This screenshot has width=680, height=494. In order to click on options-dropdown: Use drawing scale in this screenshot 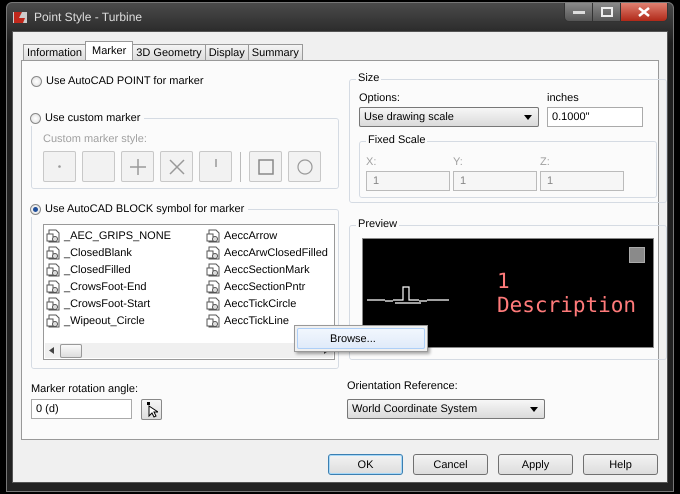, I will do `click(449, 117)`.